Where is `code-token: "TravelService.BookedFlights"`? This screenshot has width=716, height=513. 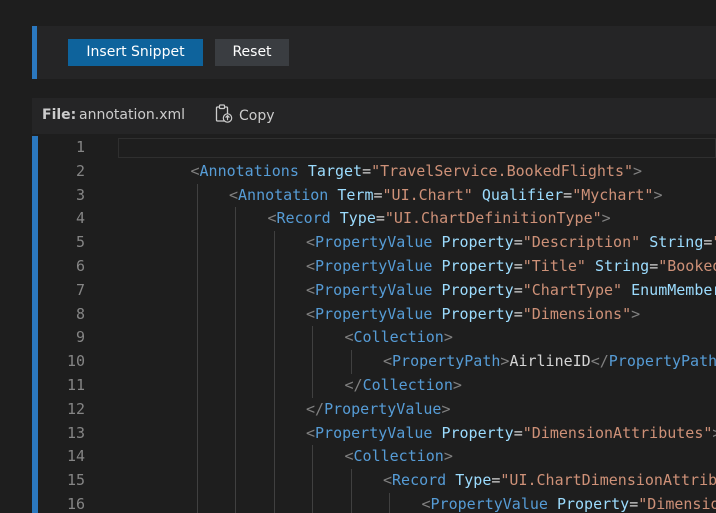
code-token: "TravelService.BookedFlights" is located at coordinates (502, 170).